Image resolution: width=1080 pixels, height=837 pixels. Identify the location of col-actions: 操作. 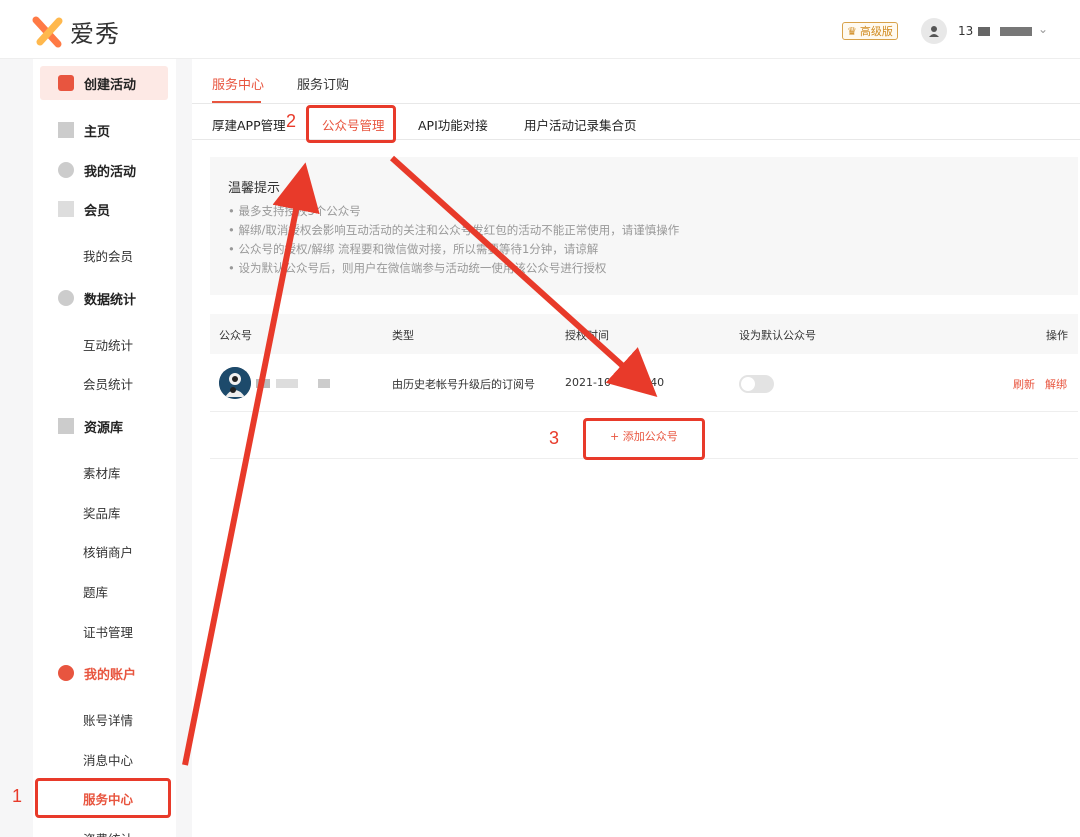
(1057, 335).